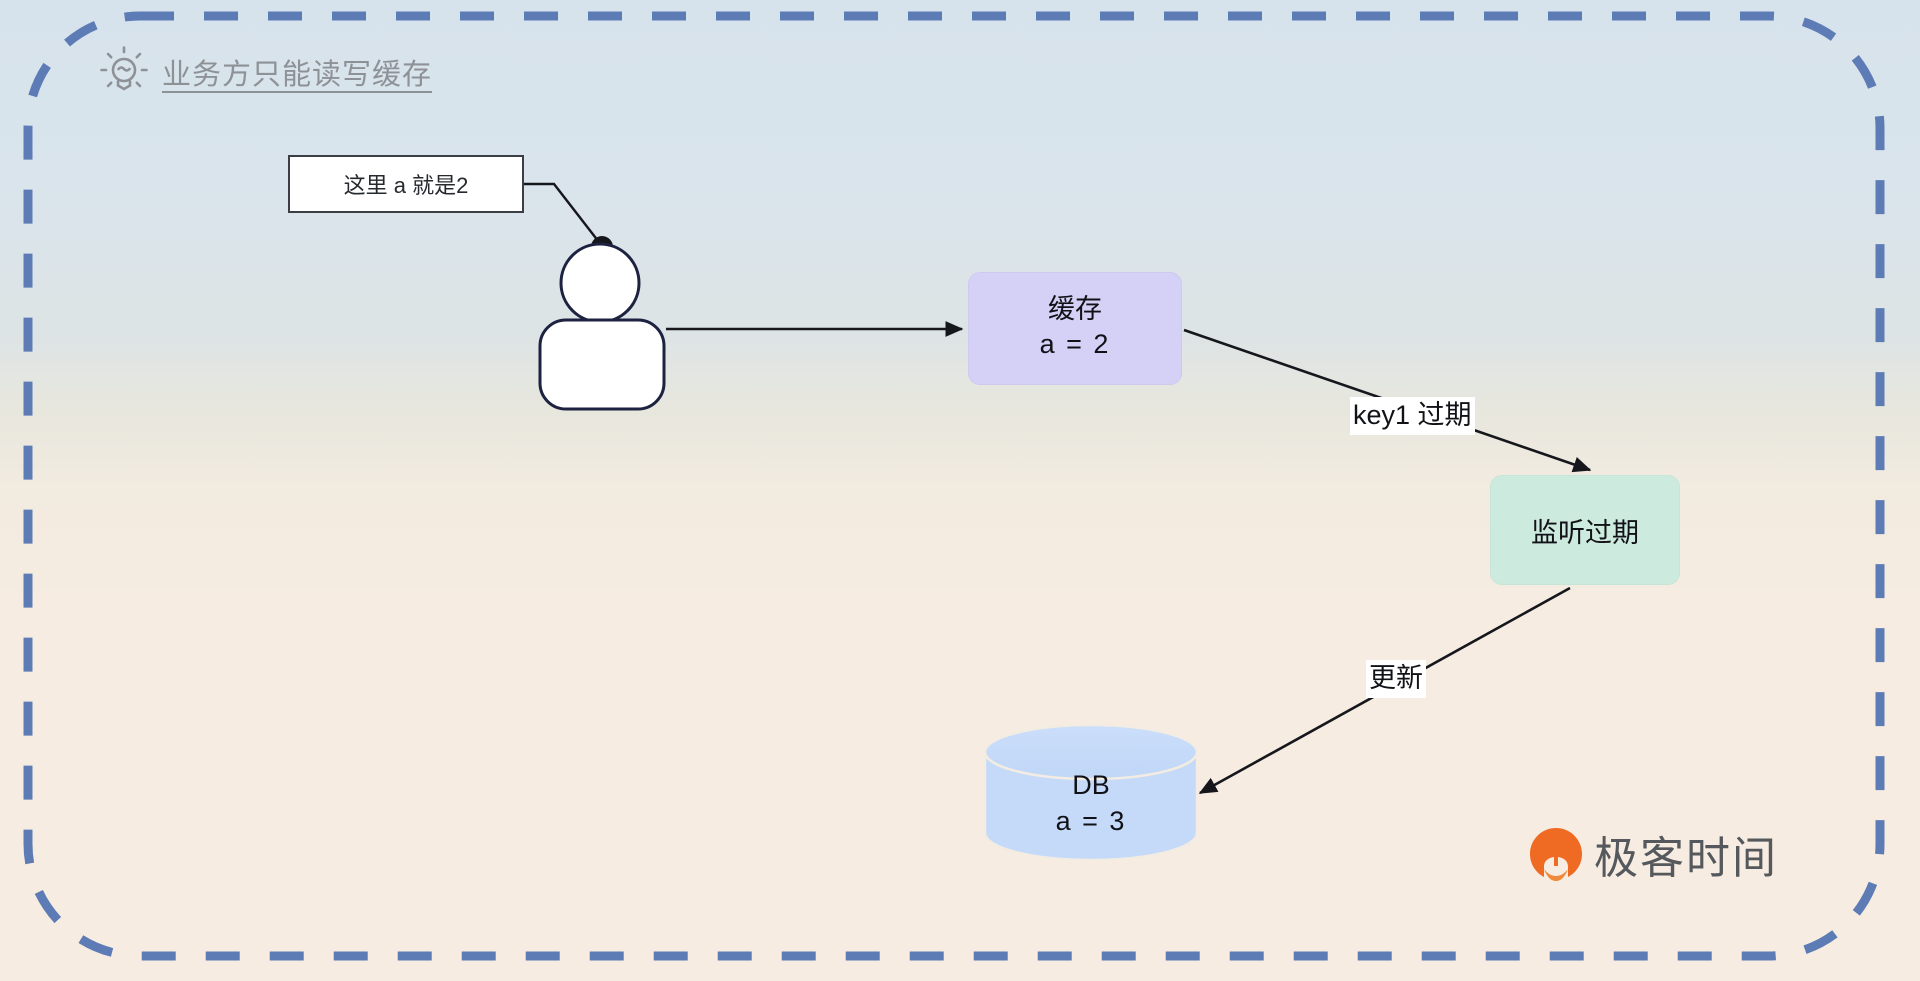 The image size is (1920, 981). I want to click on brand-watermark: 极客时间, so click(1653, 854).